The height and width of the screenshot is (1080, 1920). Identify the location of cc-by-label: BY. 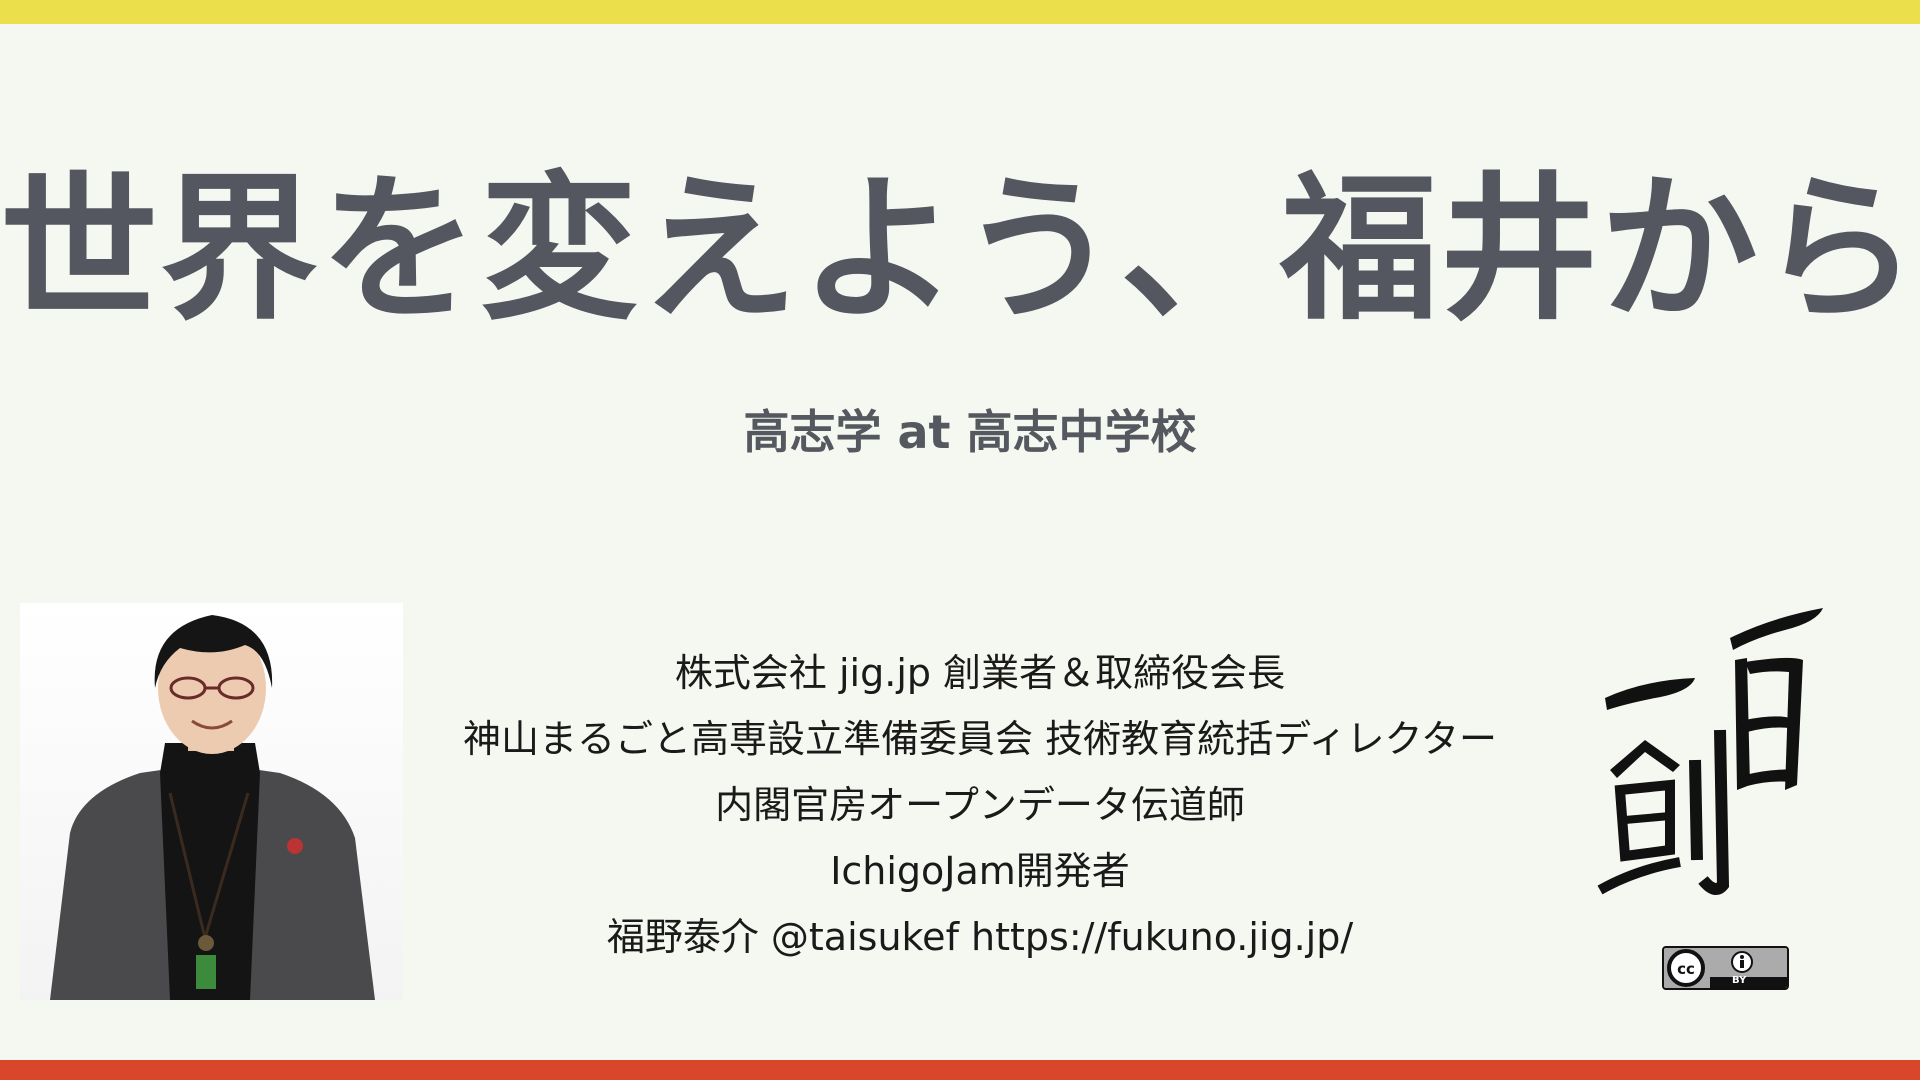
(1739, 980).